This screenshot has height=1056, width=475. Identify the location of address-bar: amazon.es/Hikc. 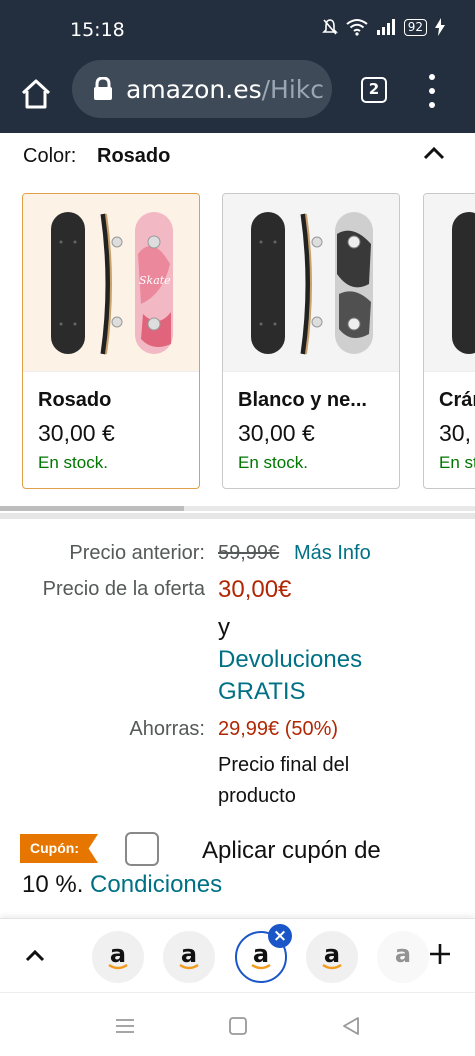
(202, 89).